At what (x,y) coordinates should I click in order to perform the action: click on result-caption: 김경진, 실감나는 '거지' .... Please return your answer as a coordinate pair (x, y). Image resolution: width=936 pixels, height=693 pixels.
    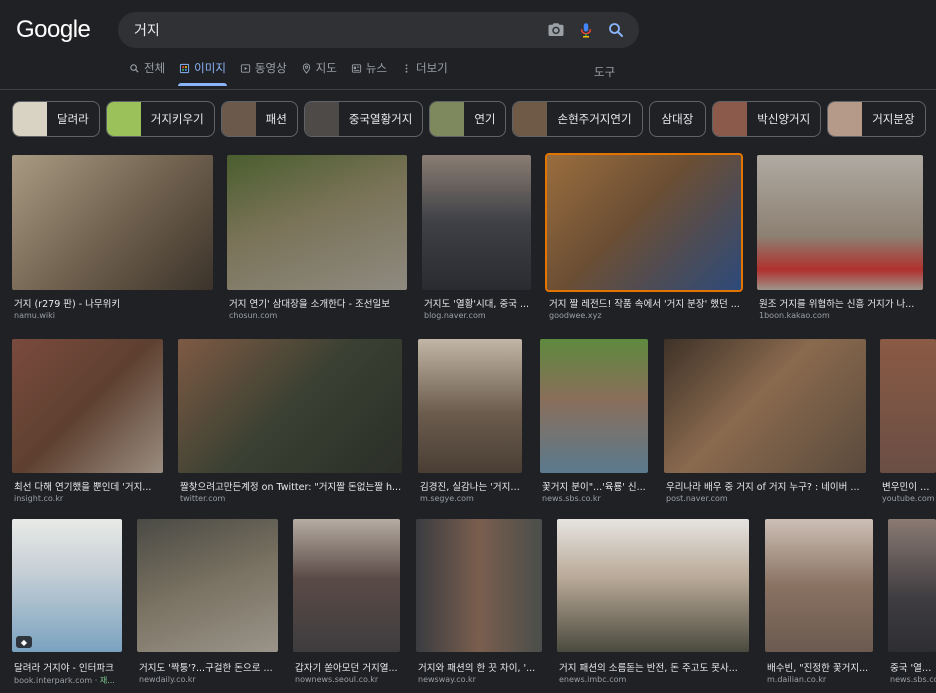
    Looking at the image, I should click on (471, 486).